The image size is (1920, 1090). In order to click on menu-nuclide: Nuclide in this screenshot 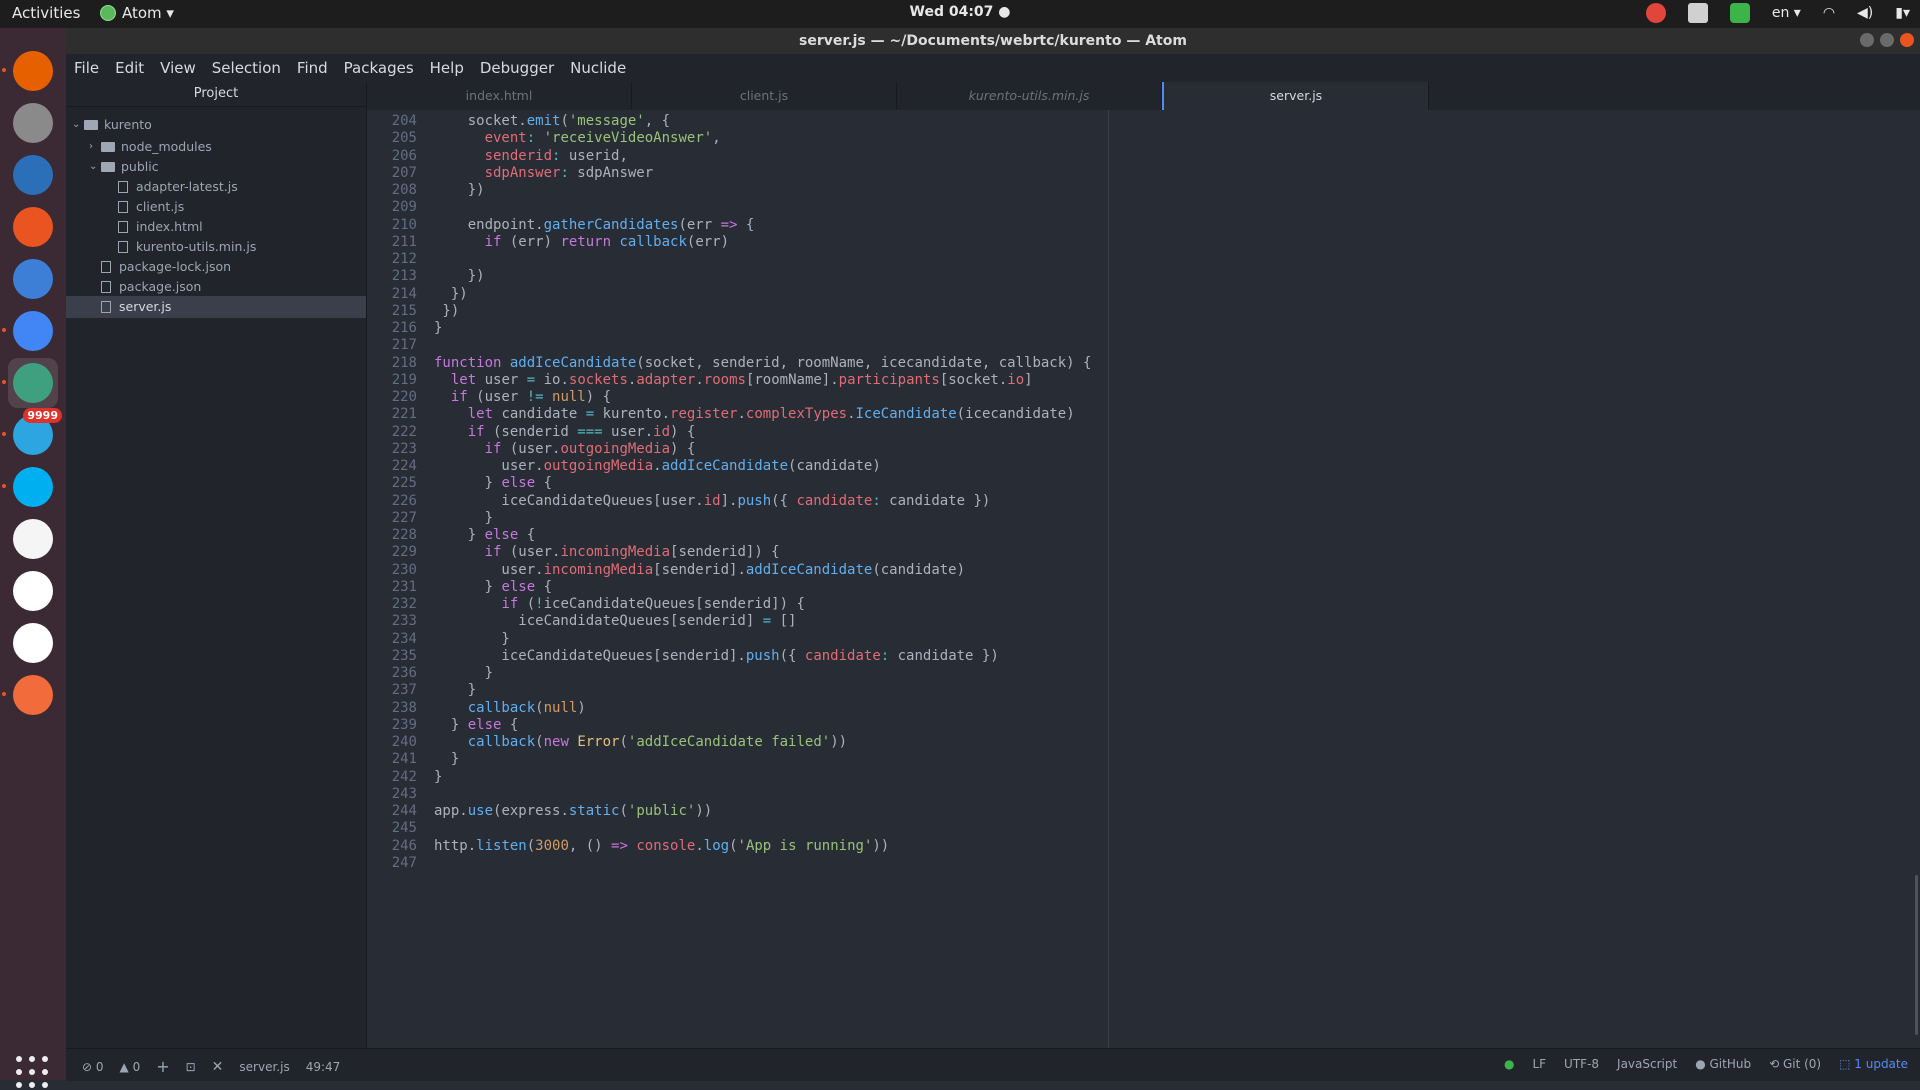, I will do `click(598, 68)`.